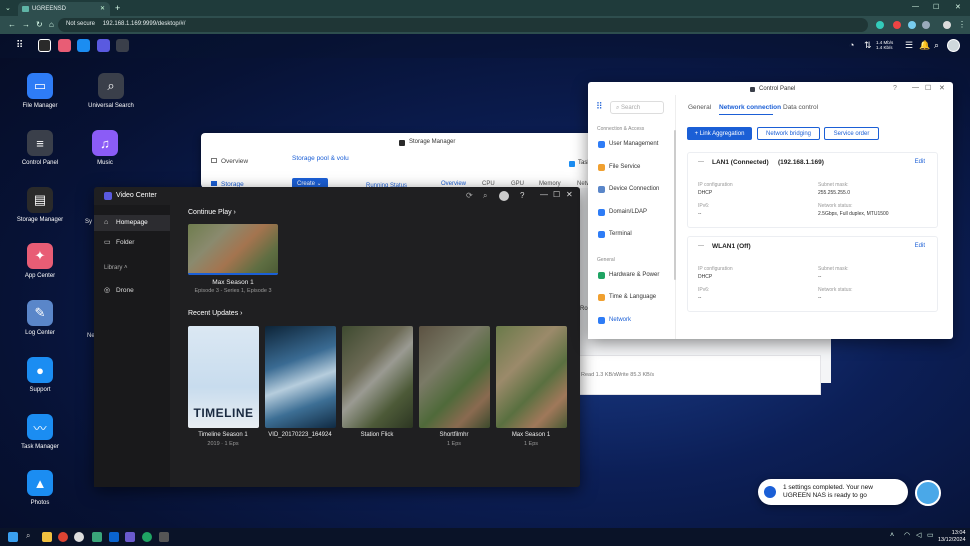  Describe the element at coordinates (701, 162) in the screenshot. I see `collapse-icon: —` at that location.